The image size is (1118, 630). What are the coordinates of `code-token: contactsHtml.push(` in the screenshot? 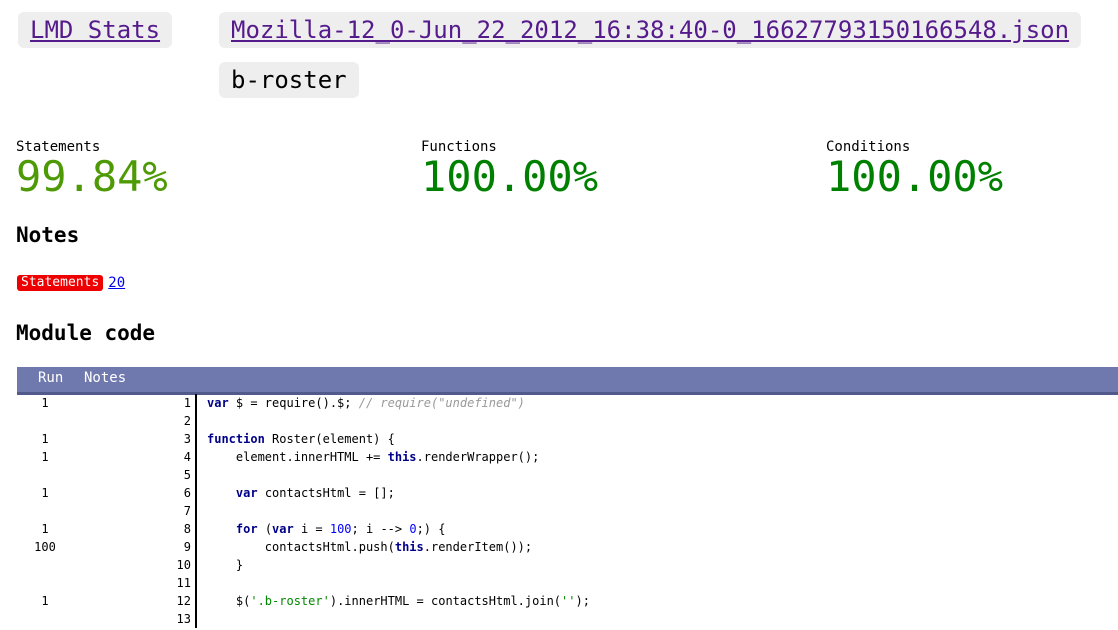 It's located at (301, 547).